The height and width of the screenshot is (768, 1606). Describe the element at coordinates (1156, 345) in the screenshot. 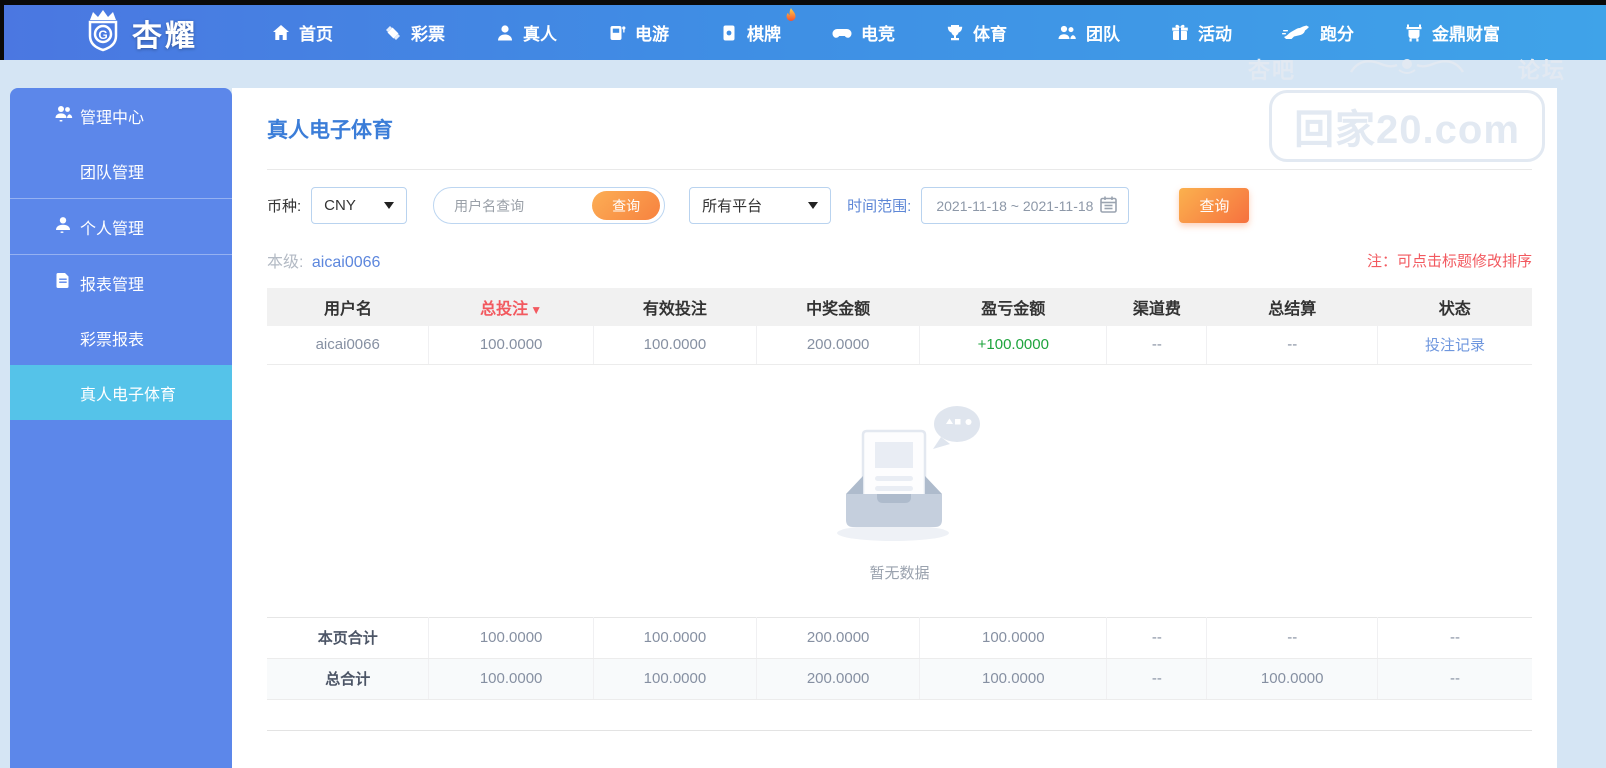

I see `cell-channel-fee: --` at that location.